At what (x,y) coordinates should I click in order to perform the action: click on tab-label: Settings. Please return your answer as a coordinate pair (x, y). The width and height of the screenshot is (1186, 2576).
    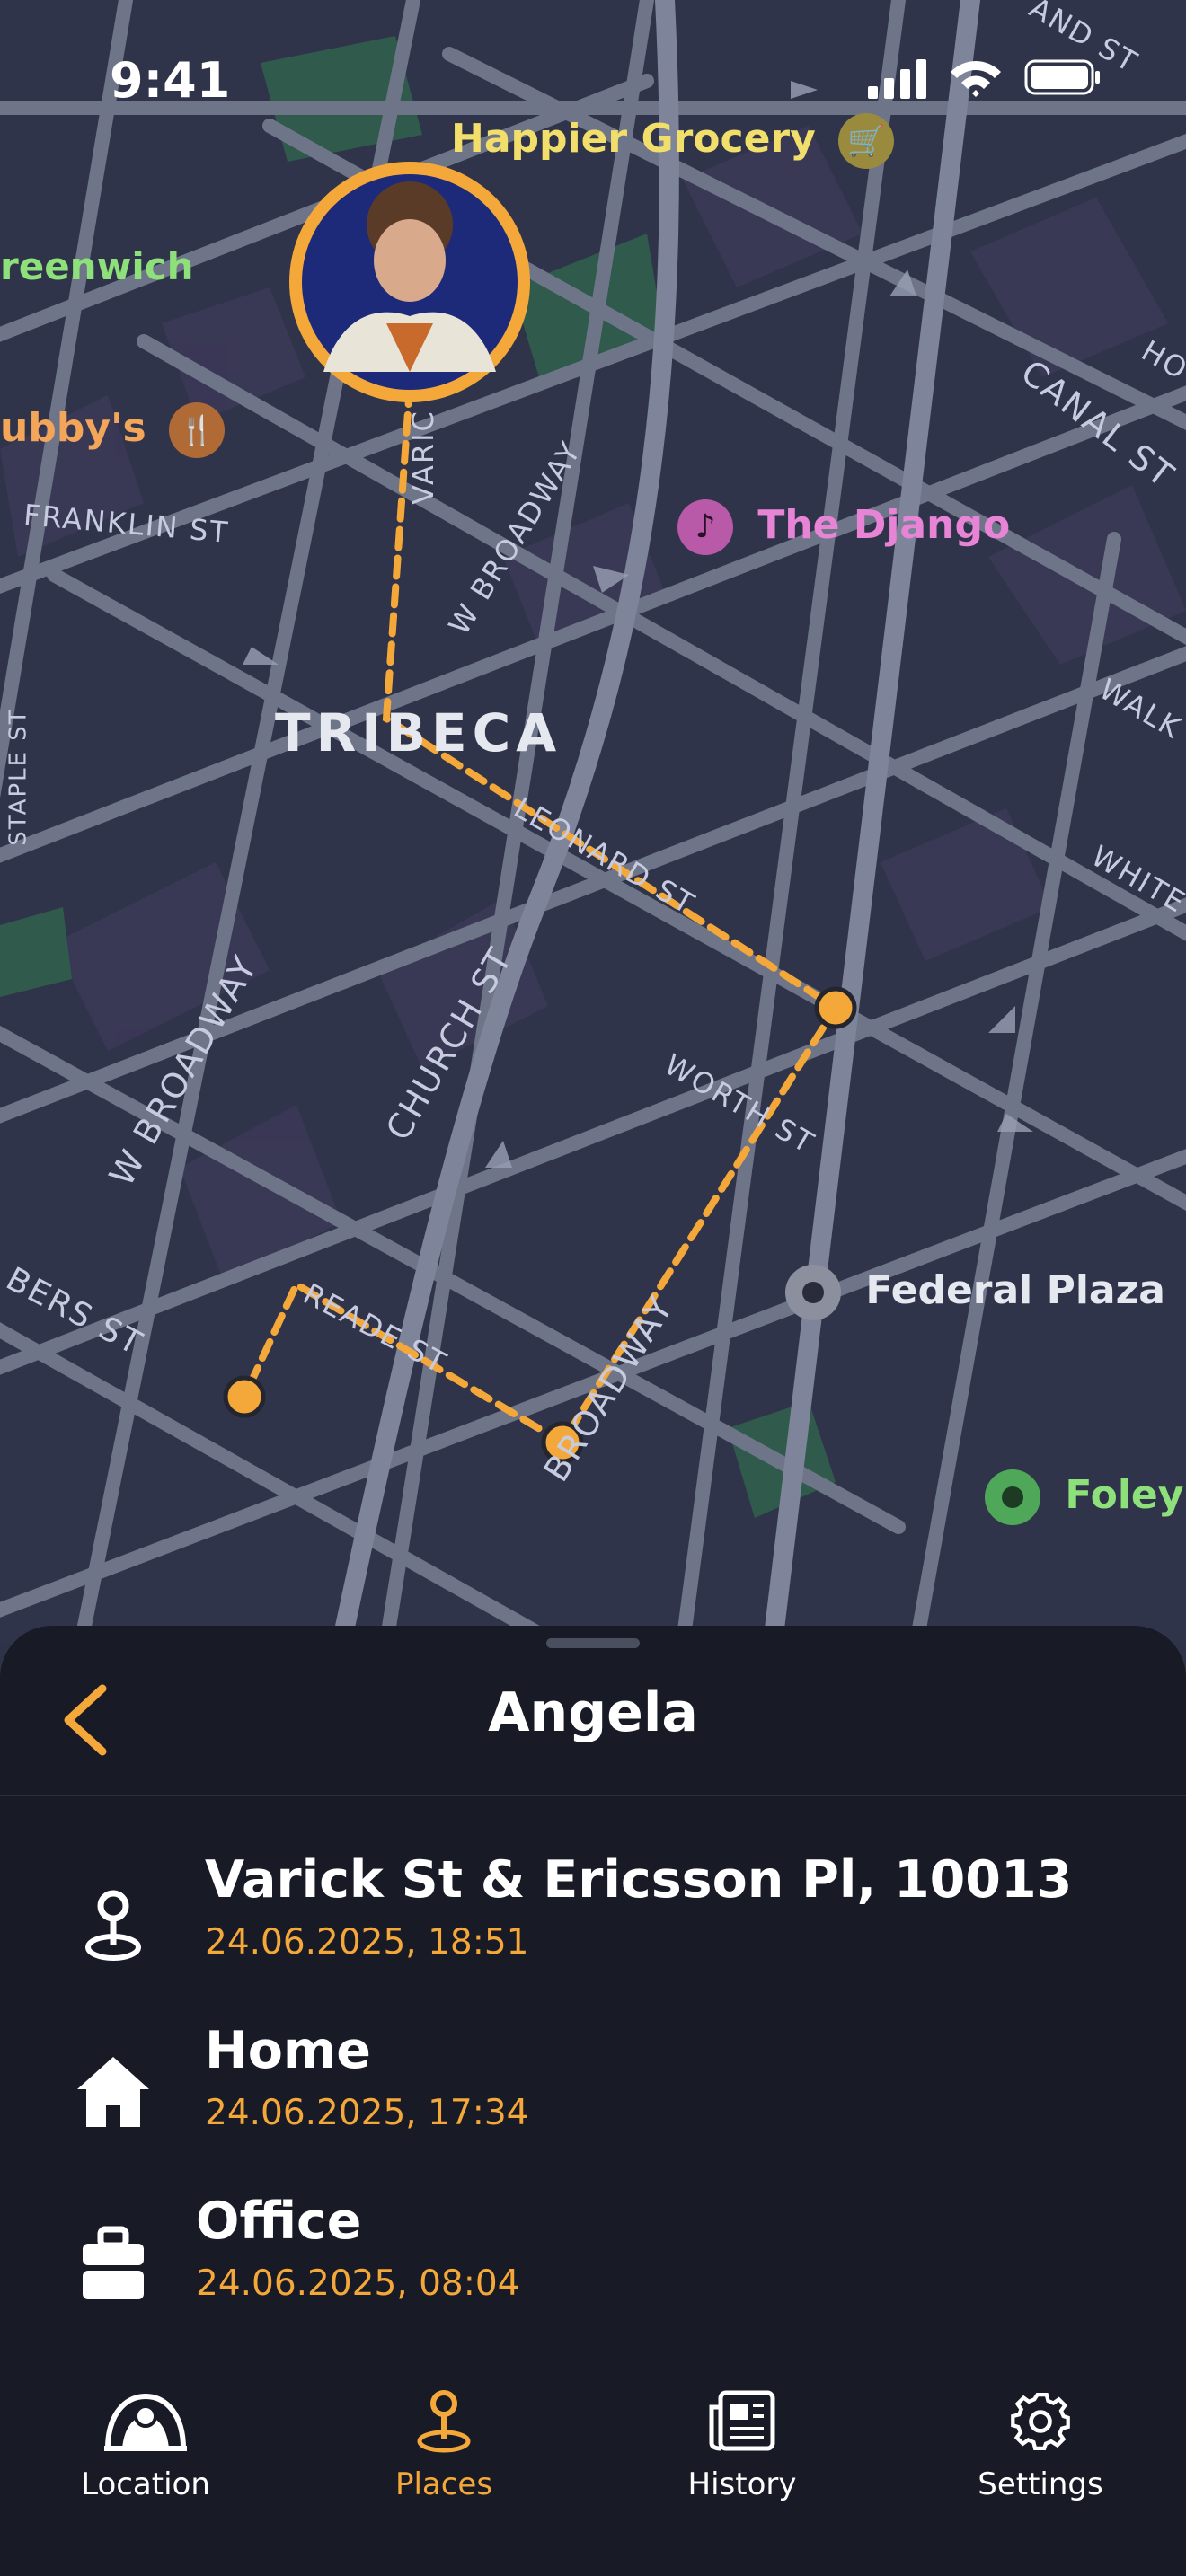
    Looking at the image, I should click on (1040, 2484).